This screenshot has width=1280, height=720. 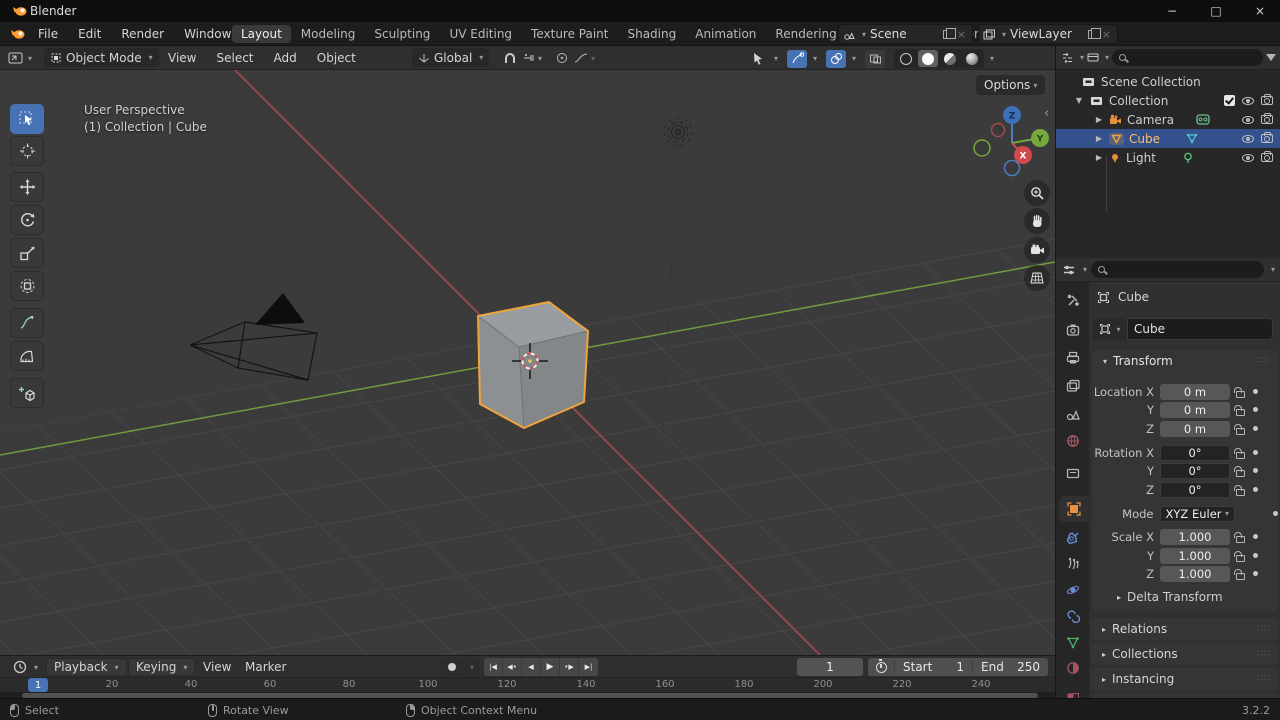 I want to click on new-view-layer-icon, so click(x=1094, y=33).